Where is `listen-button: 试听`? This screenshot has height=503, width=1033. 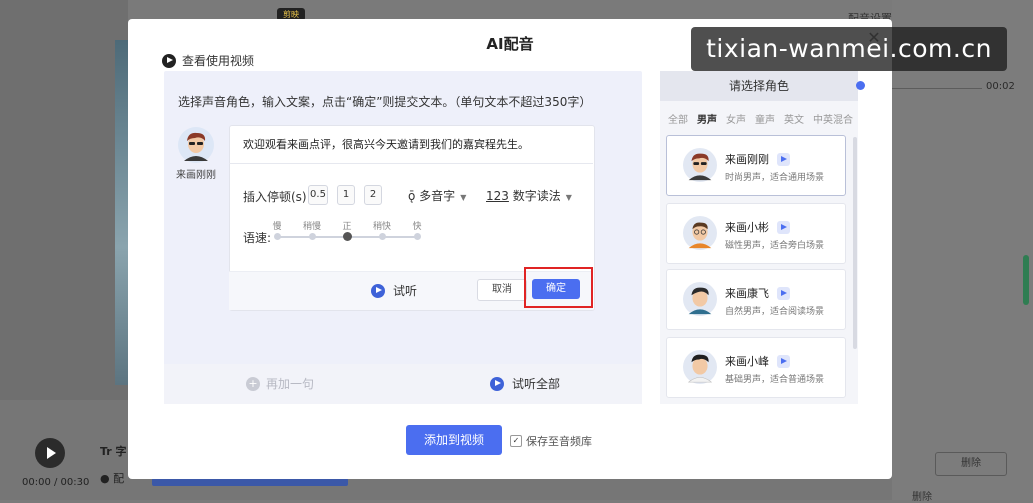 listen-button: 试听 is located at coordinates (394, 290).